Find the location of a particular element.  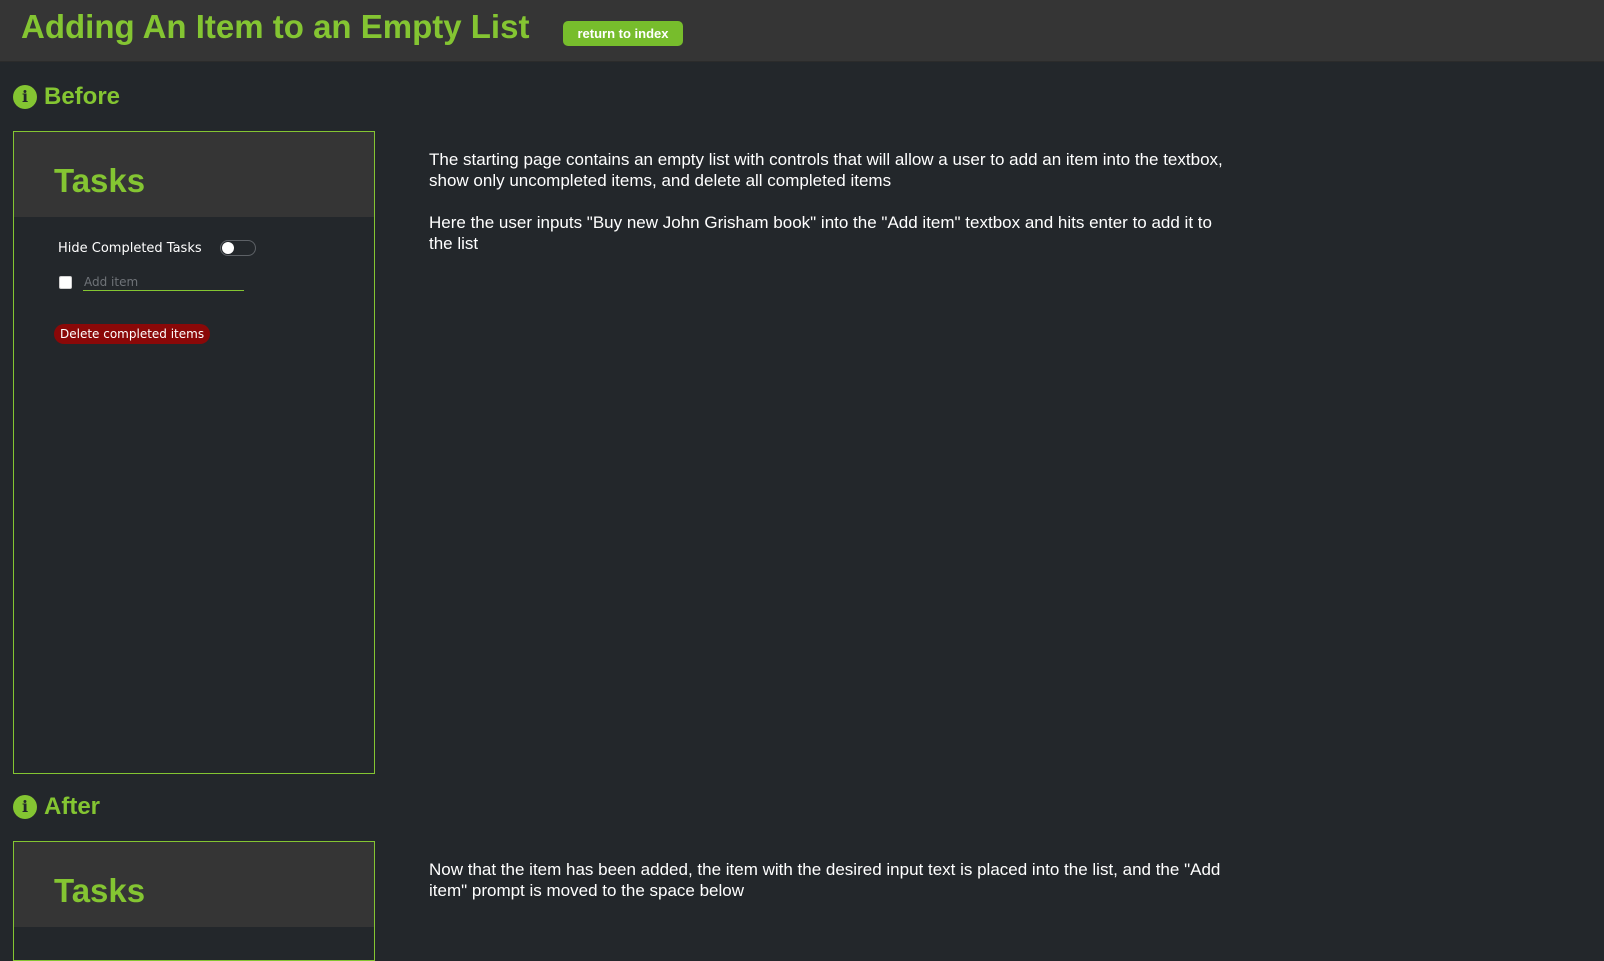

hide-completed-toggle is located at coordinates (237, 248).